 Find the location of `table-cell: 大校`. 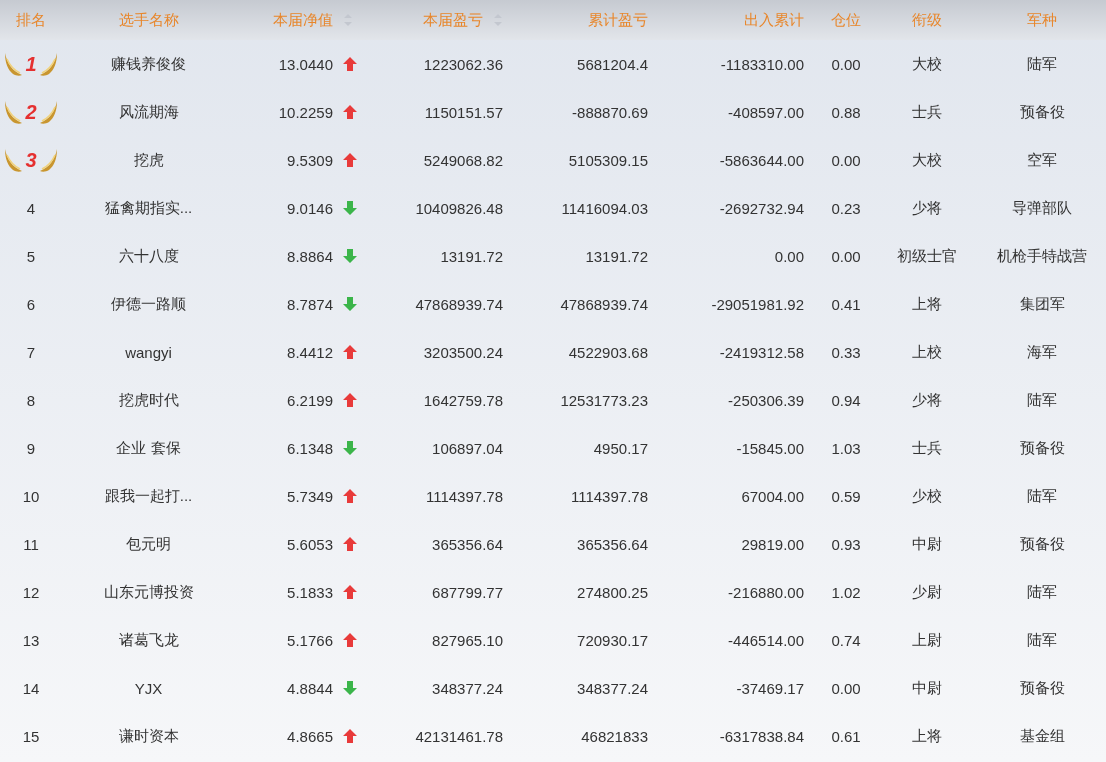

table-cell: 大校 is located at coordinates (927, 160).